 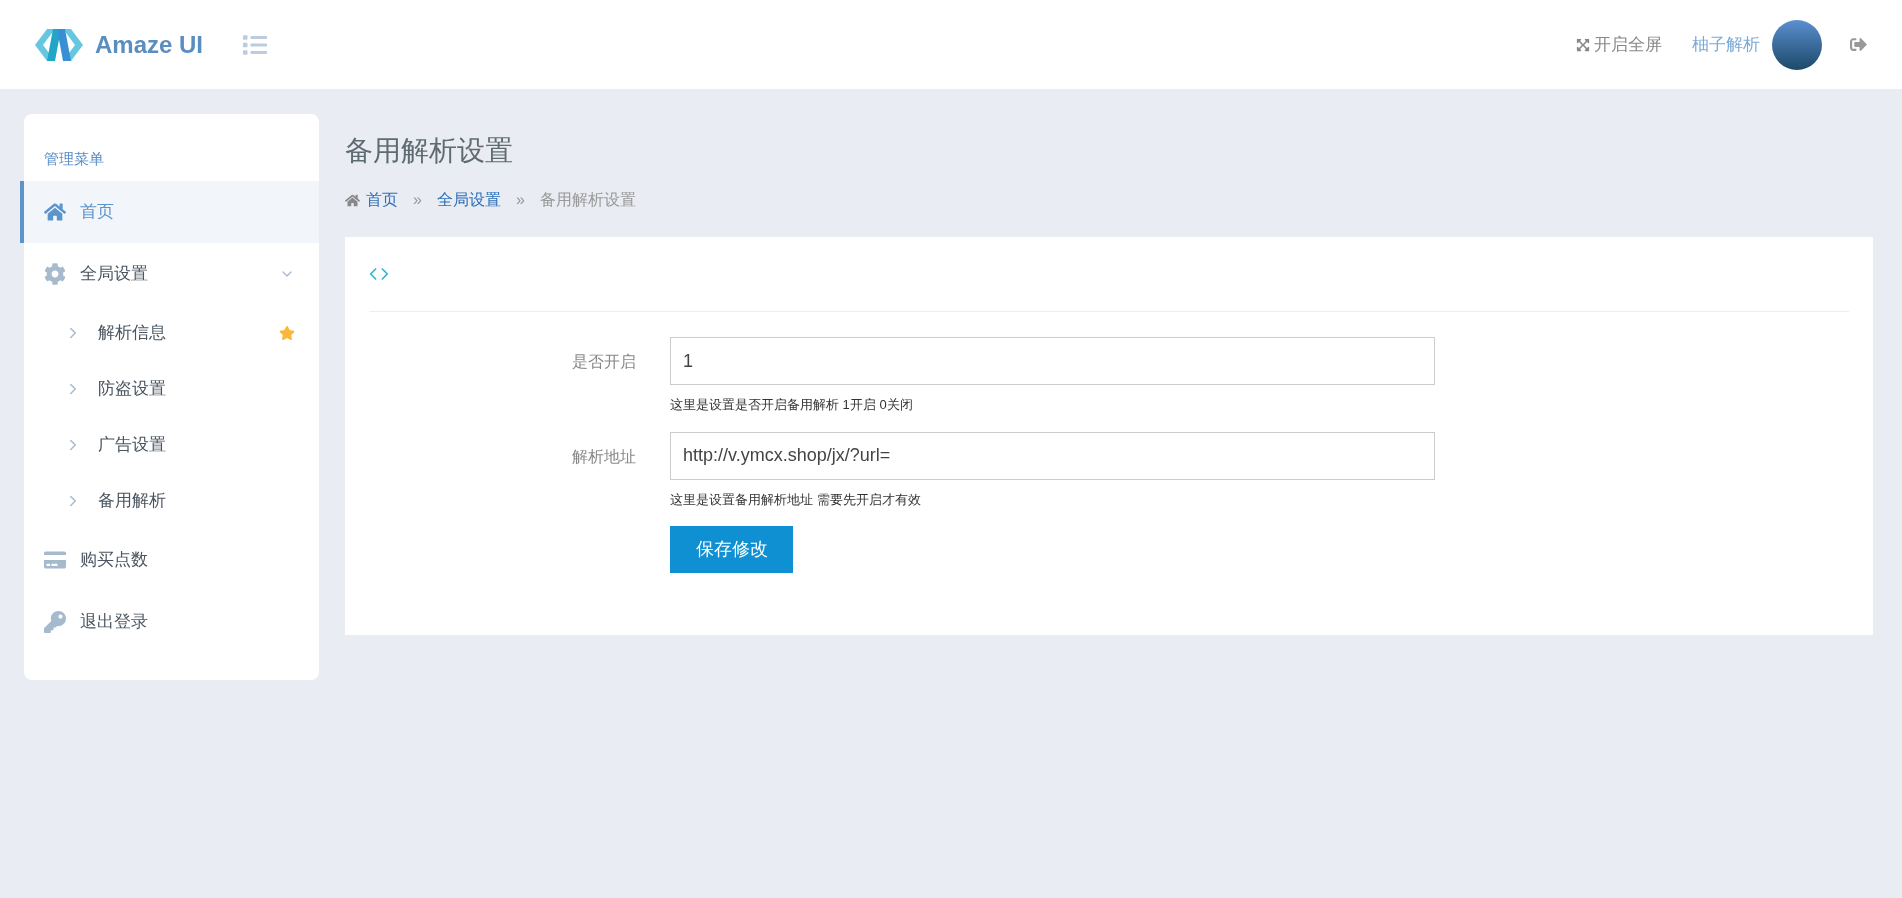 What do you see at coordinates (255, 44) in the screenshot?
I see `menu-icon` at bounding box center [255, 44].